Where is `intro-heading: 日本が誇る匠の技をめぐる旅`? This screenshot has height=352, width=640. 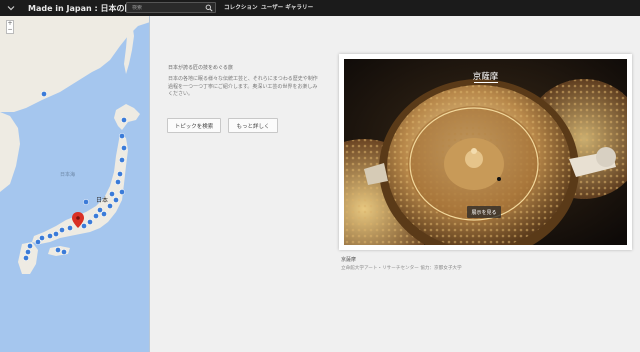 intro-heading: 日本が誇る匠の技をめぐる旅 is located at coordinates (200, 68).